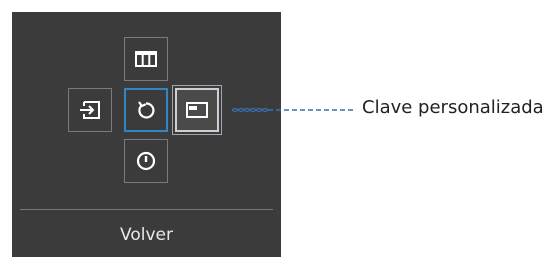  Describe the element at coordinates (293, 110) in the screenshot. I see `callout-leader-line` at that location.